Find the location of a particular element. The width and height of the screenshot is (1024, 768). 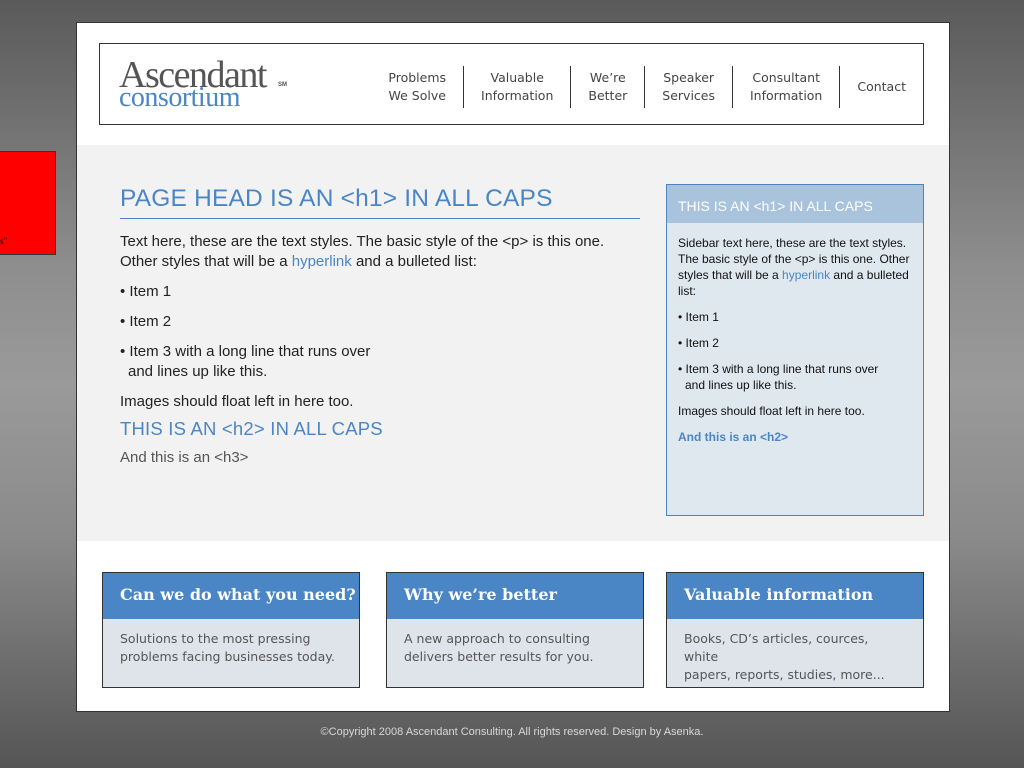

list-item: • Item 2 is located at coordinates (146, 321).